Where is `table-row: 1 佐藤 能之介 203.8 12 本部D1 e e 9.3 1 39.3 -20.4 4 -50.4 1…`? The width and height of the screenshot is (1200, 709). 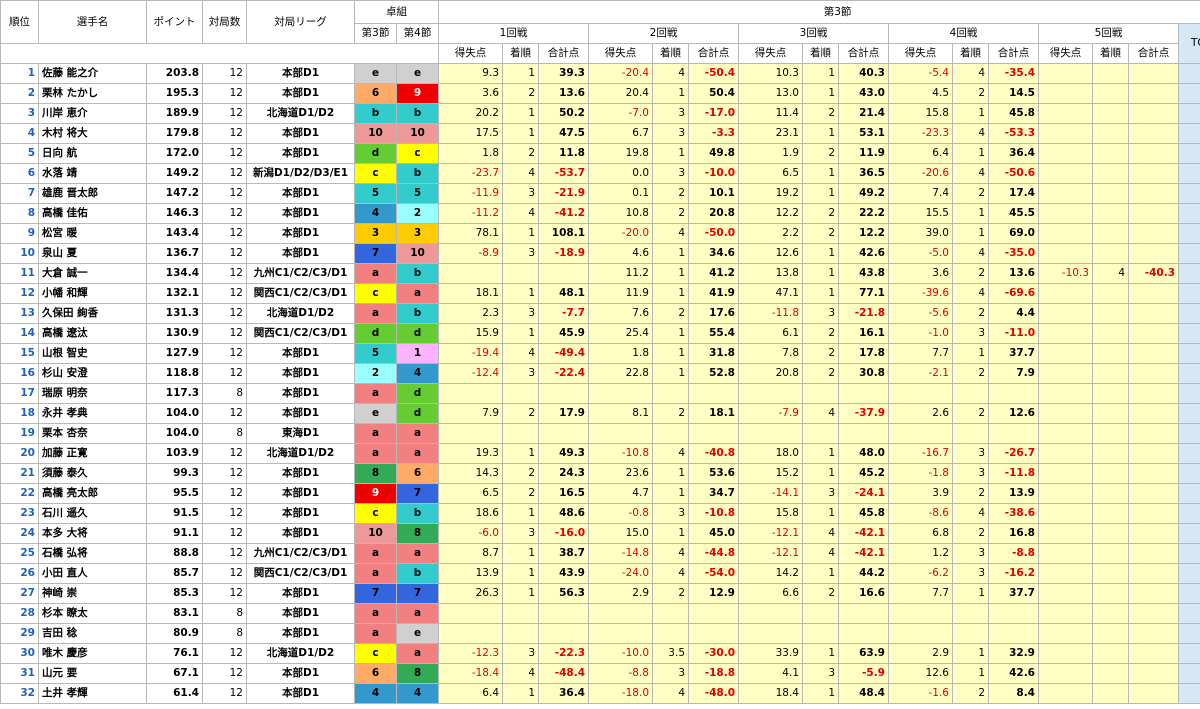 table-row: 1 佐藤 能之介 203.8 12 本部D1 e e 9.3 1 39.3 -20.4 4 -50.4 1… is located at coordinates (600, 73).